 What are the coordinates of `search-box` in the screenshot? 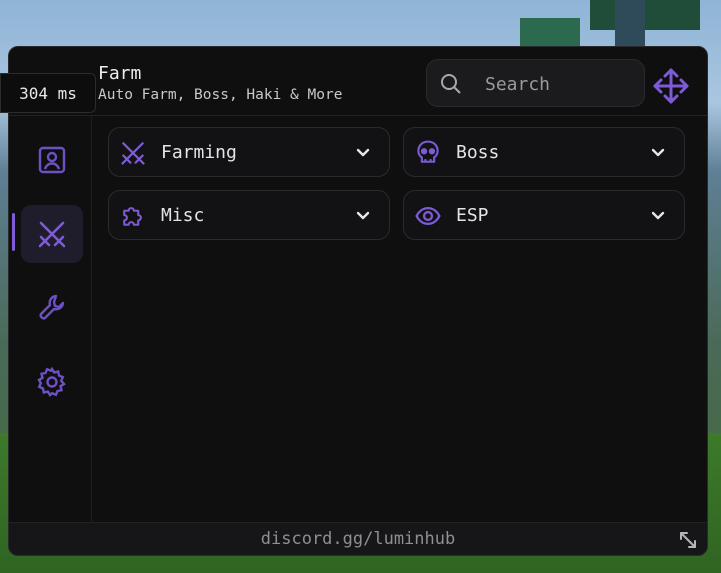 It's located at (535, 83).